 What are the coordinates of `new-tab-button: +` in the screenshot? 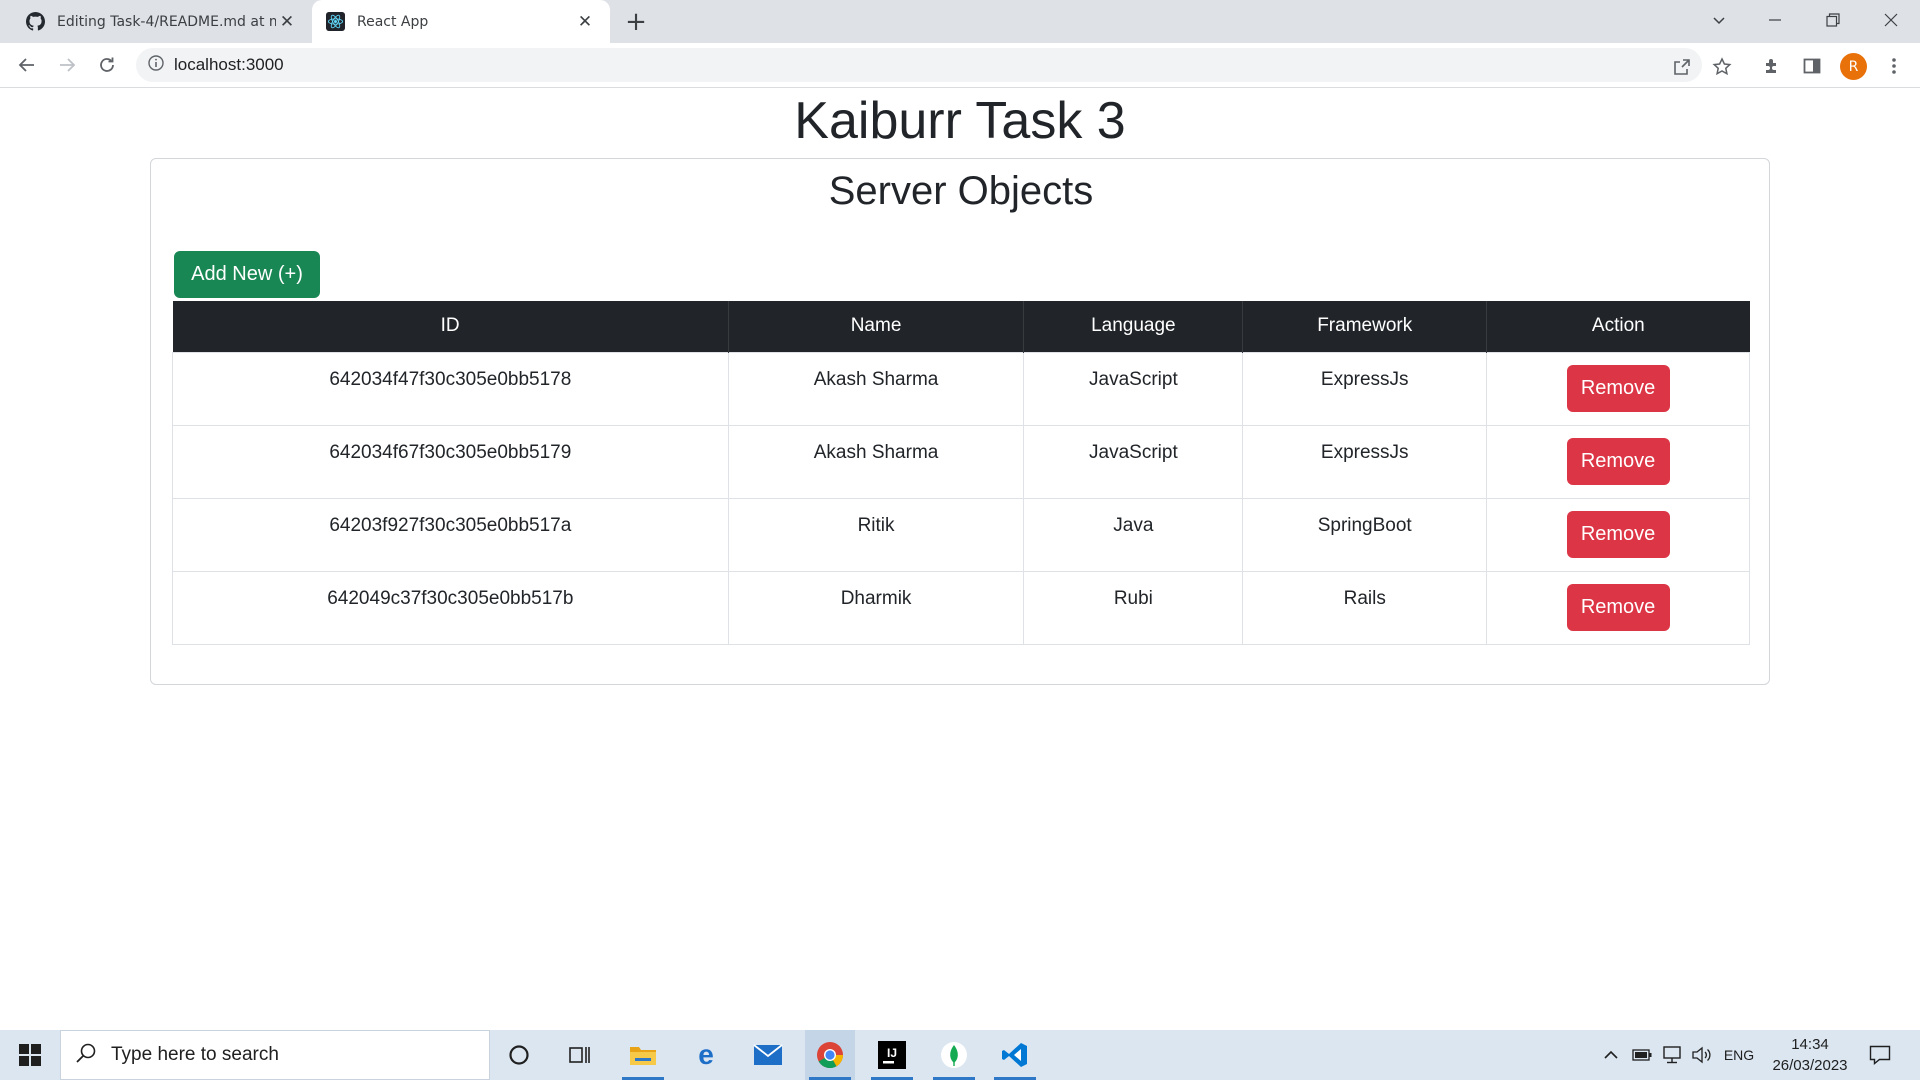 It's located at (636, 22).